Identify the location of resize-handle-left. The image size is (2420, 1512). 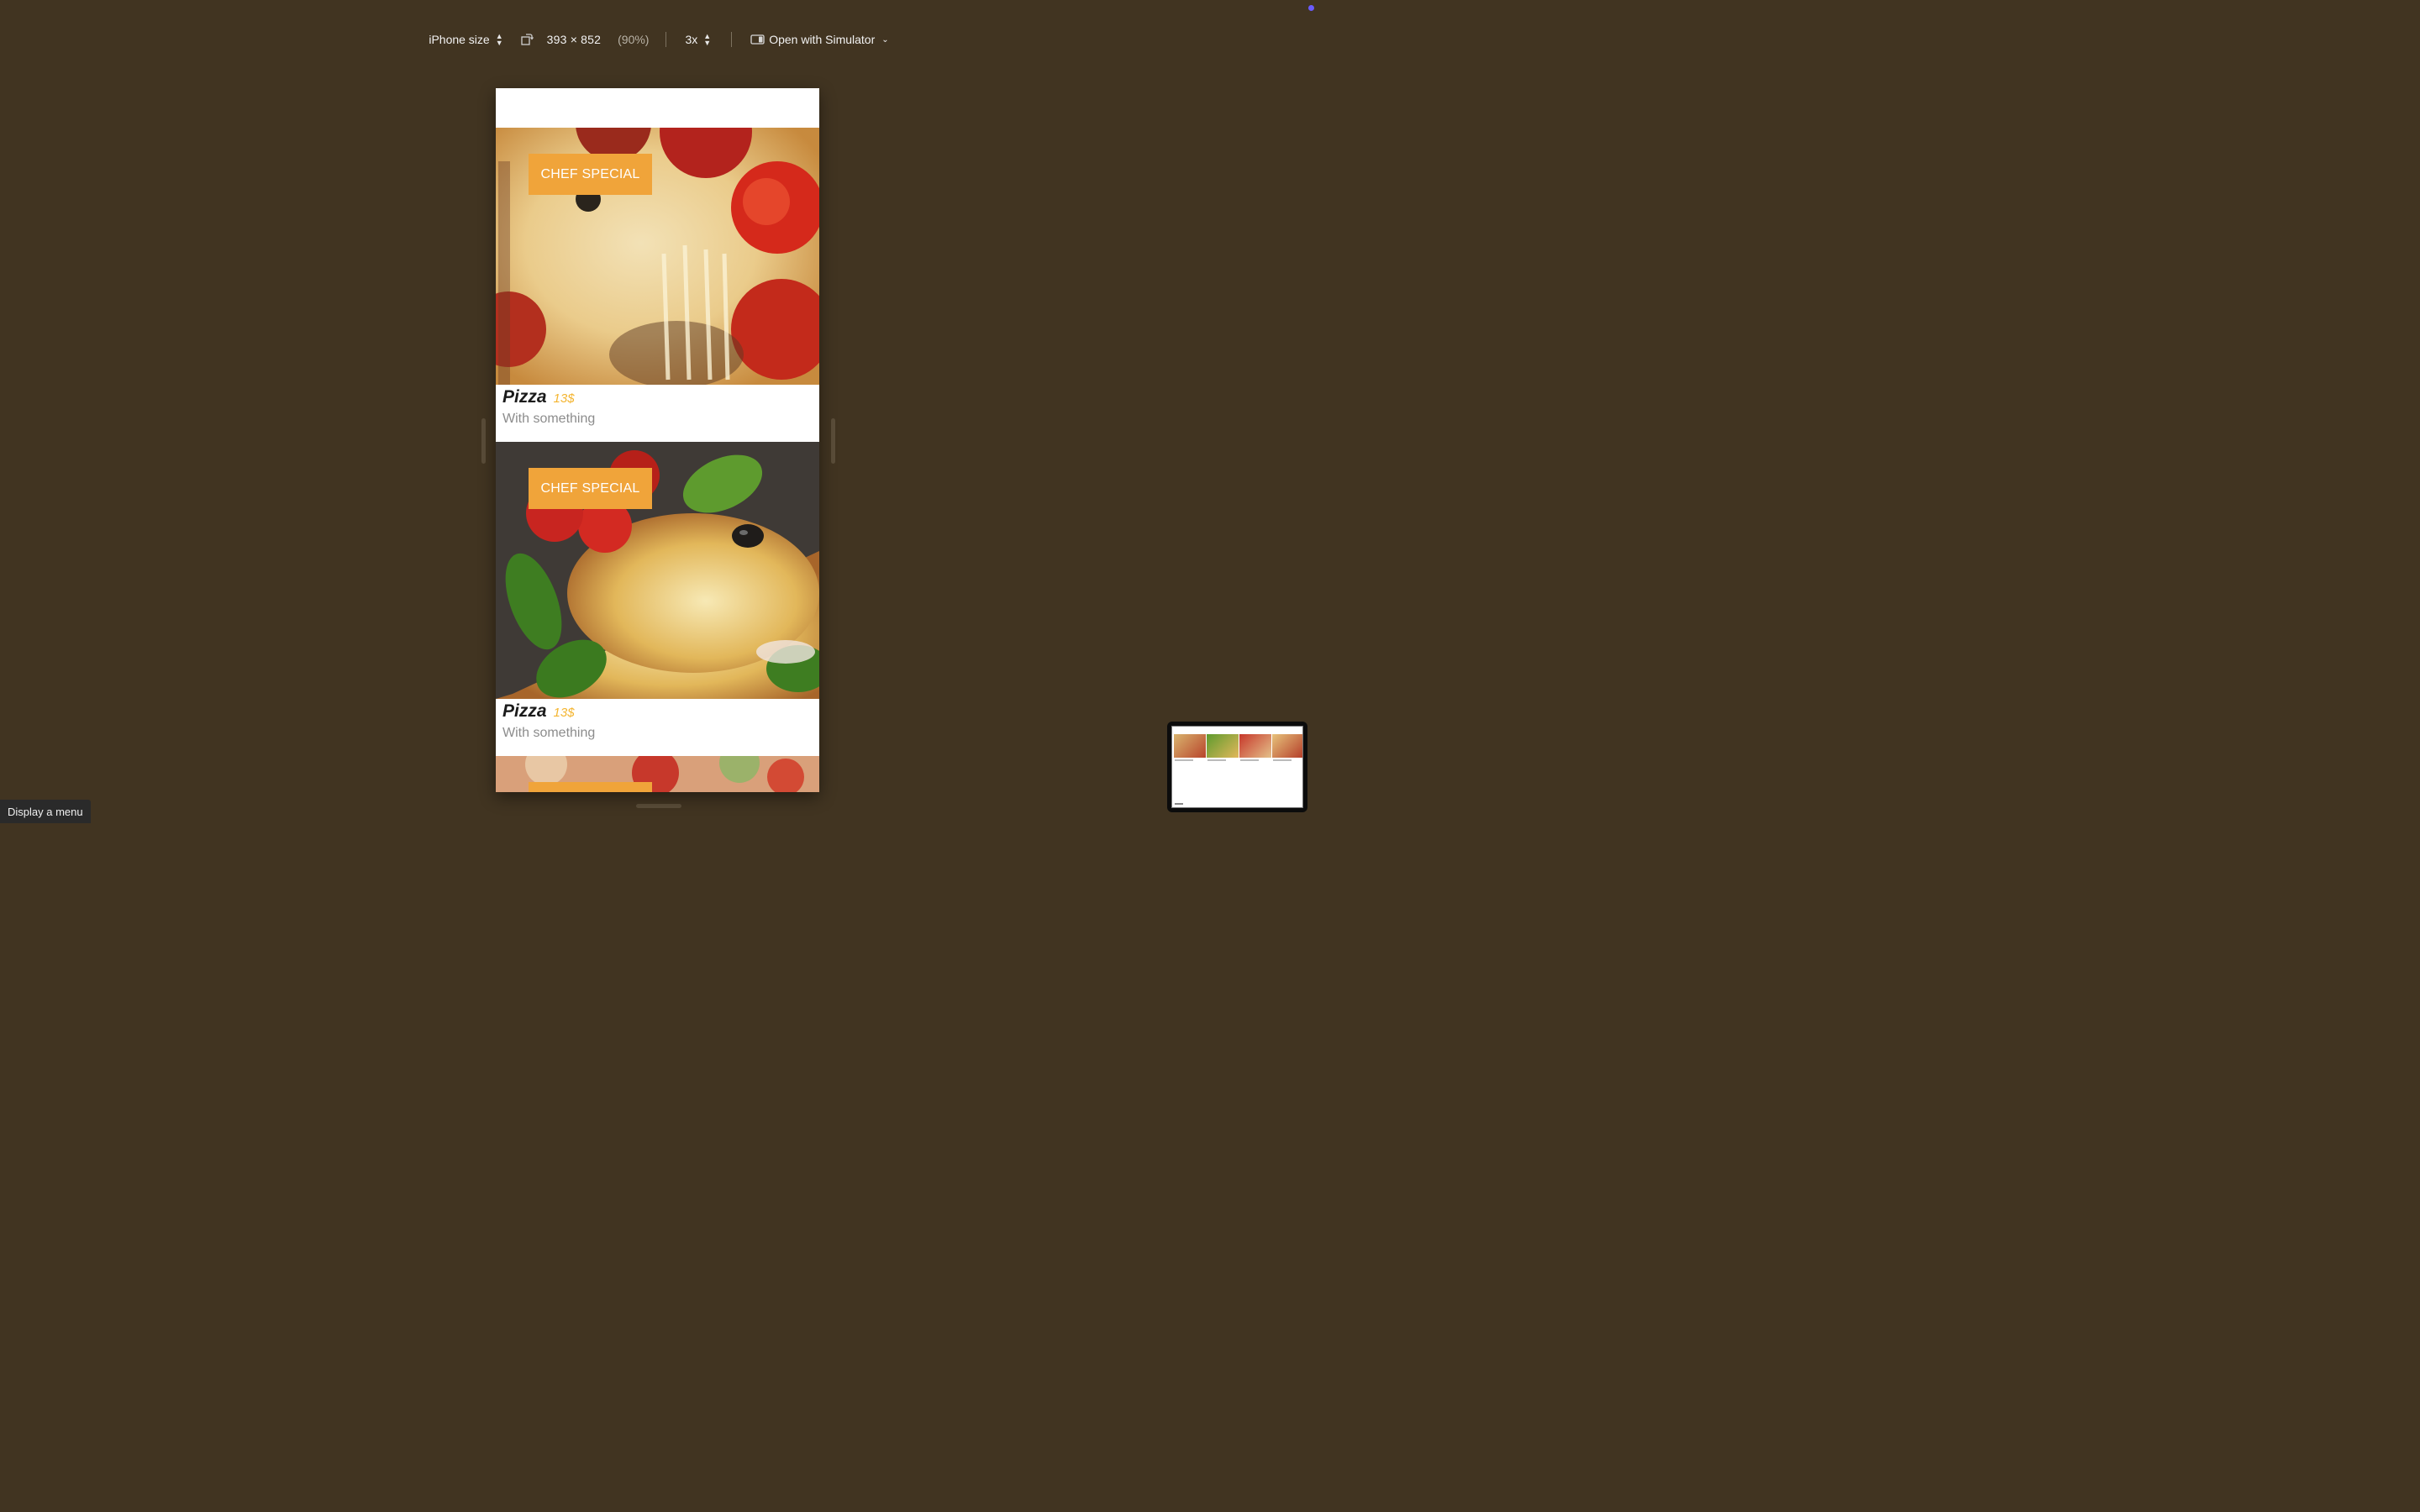
(483, 441).